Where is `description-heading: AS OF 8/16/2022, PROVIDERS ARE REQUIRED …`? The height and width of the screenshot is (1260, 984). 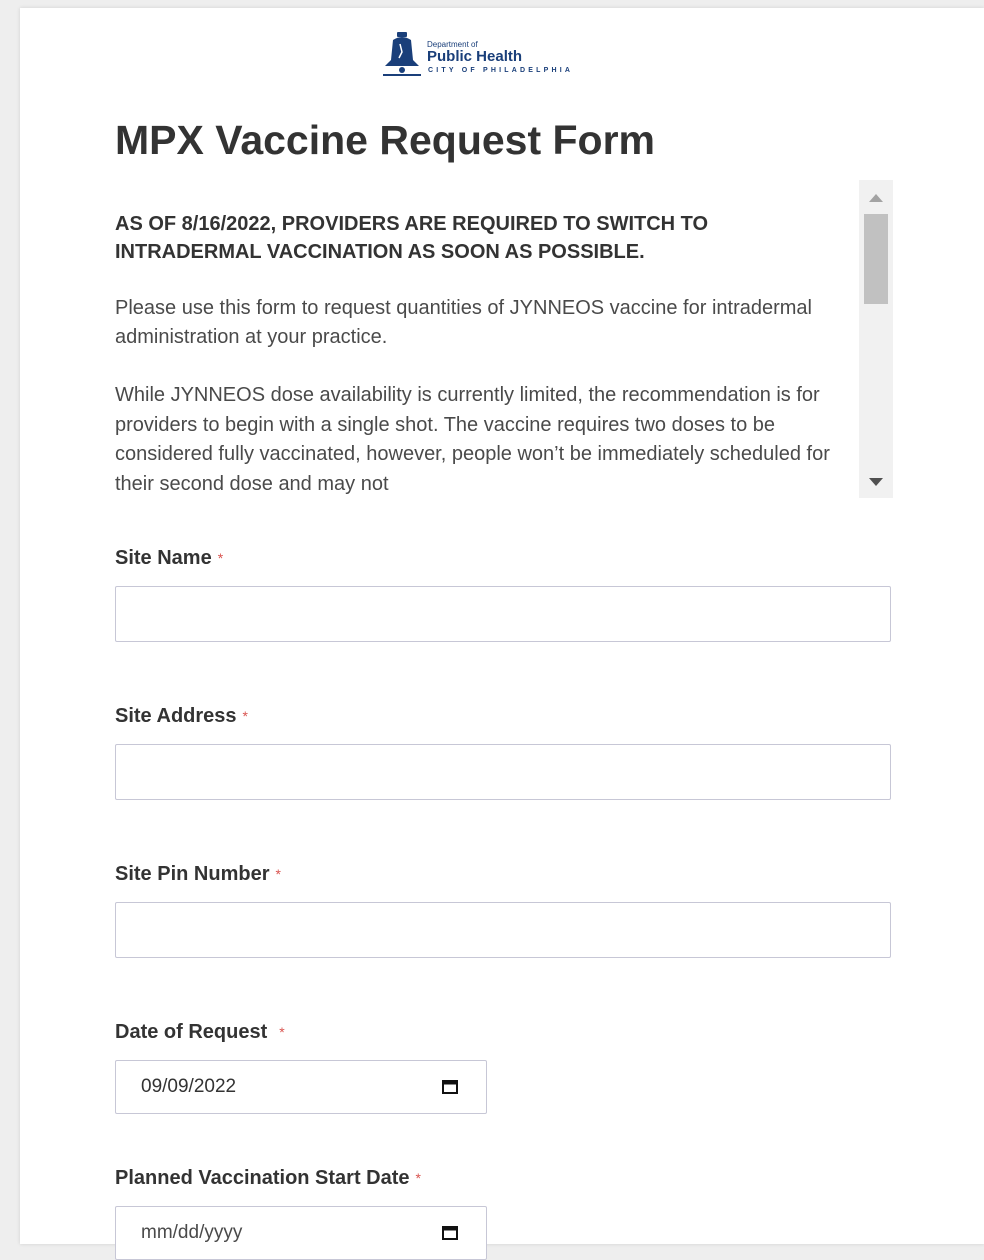
description-heading: AS OF 8/16/2022, PROVIDERS ARE REQUIRED … is located at coordinates (412, 238).